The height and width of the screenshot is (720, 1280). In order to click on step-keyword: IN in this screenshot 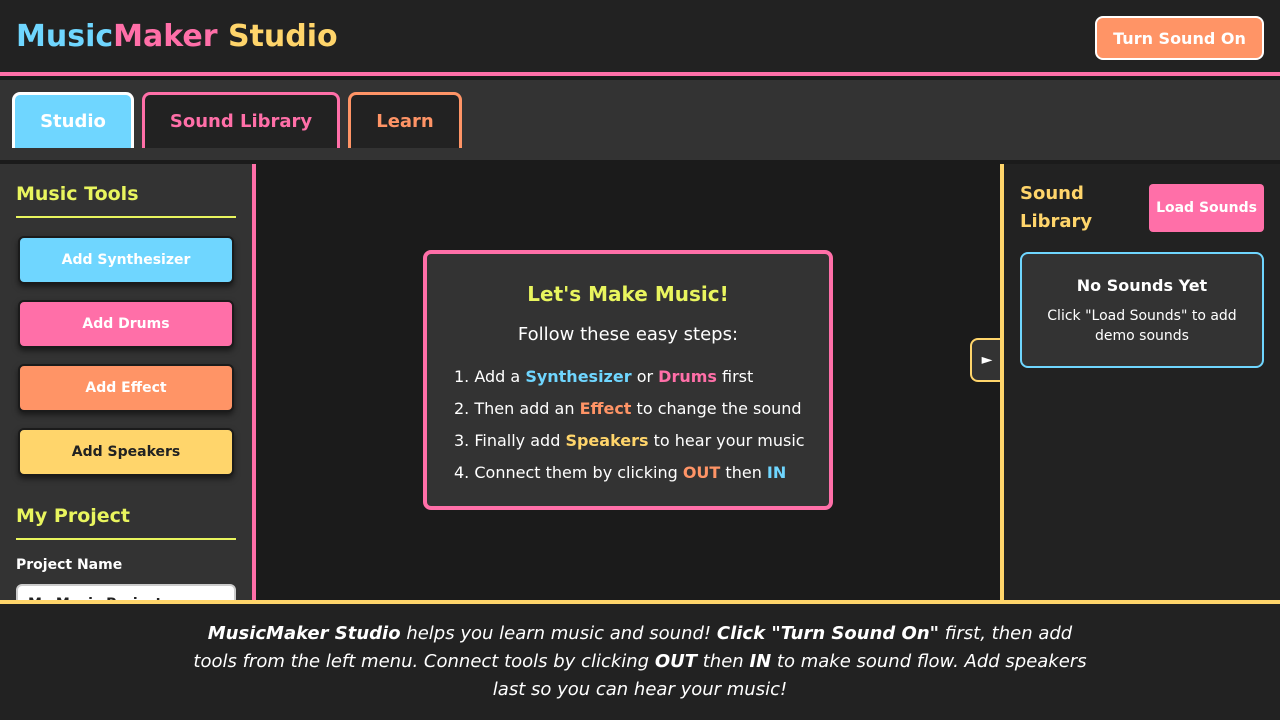, I will do `click(776, 472)`.